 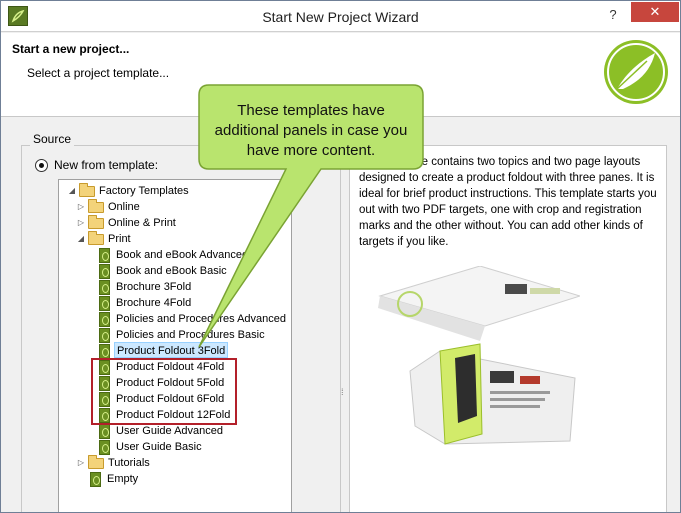 What do you see at coordinates (52, 139) in the screenshot?
I see `source-group-label: Source` at bounding box center [52, 139].